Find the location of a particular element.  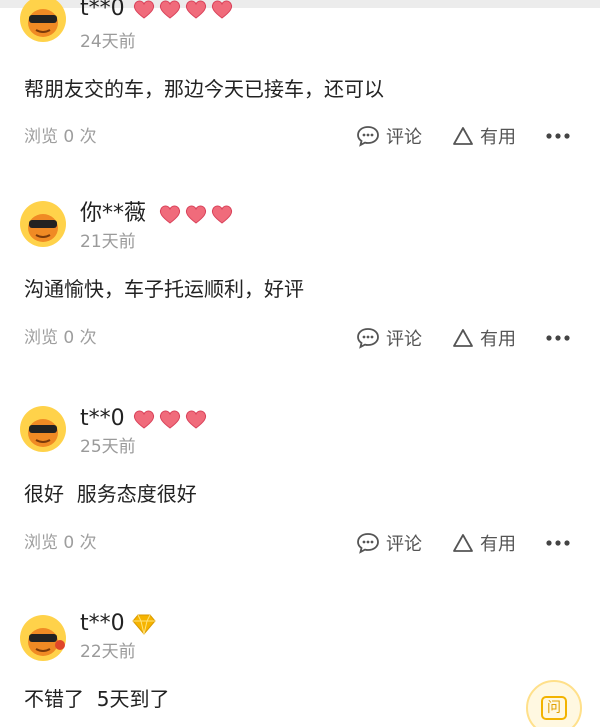

review-time: 24天前 is located at coordinates (108, 42).